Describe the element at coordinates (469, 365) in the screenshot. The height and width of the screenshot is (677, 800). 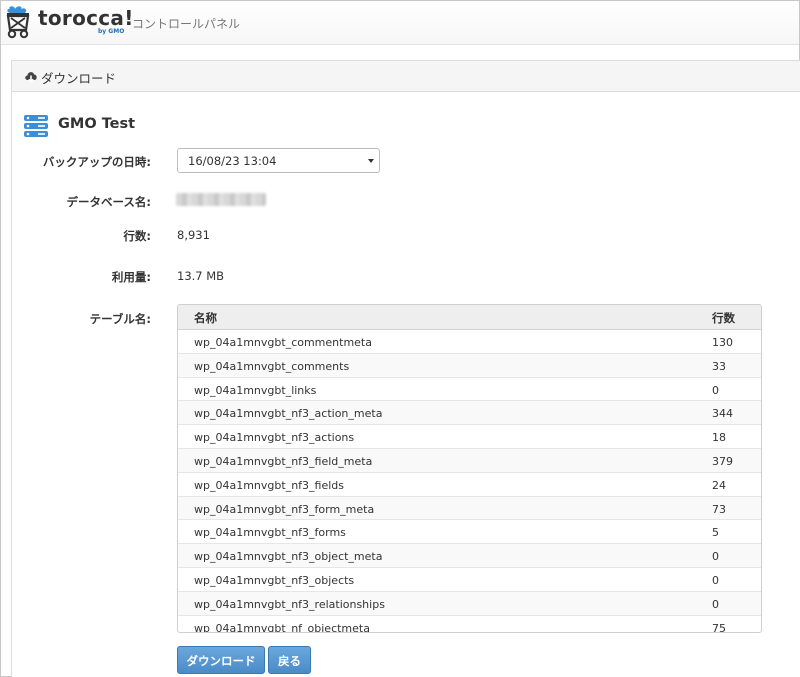
I see `table-row: wp_04a1mnvgbt_comments 33` at that location.